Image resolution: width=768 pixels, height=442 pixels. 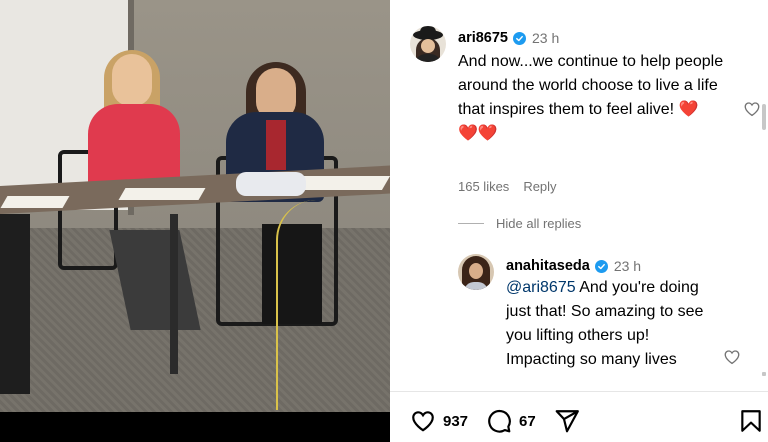 I want to click on mic-cable, so click(x=296, y=305).